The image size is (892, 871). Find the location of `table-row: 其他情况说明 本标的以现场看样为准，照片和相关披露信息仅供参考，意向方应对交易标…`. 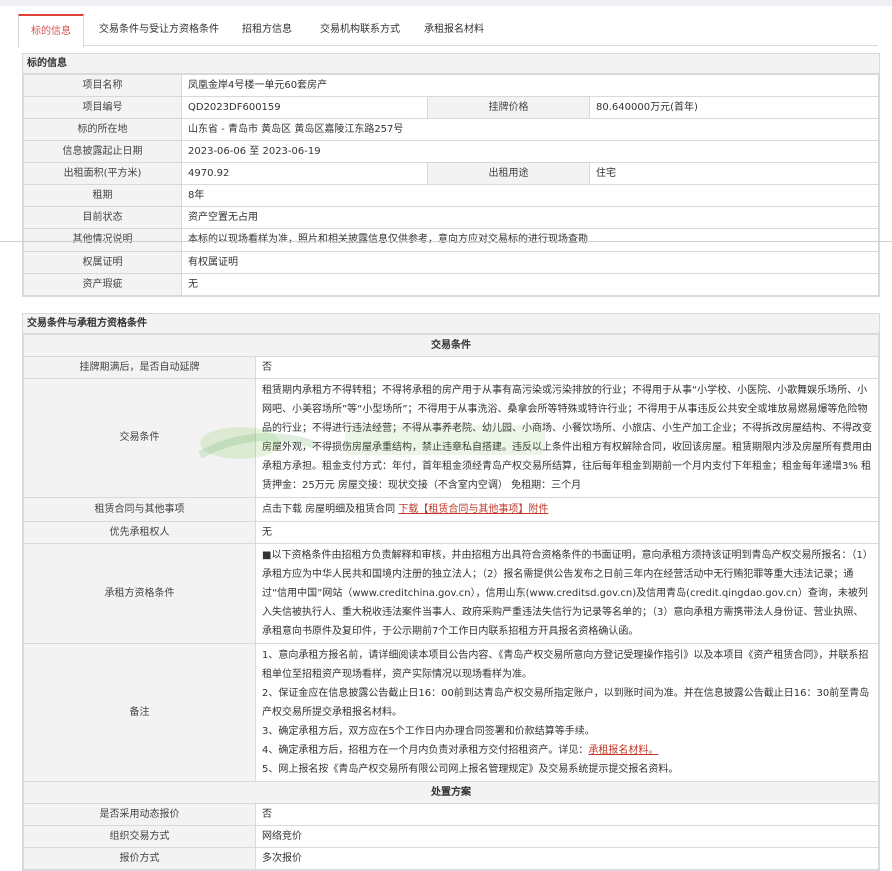

table-row: 其他情况说明 本标的以现场看样为准，照片和相关披露信息仅供参考，意向方应对交易标… is located at coordinates (451, 240).